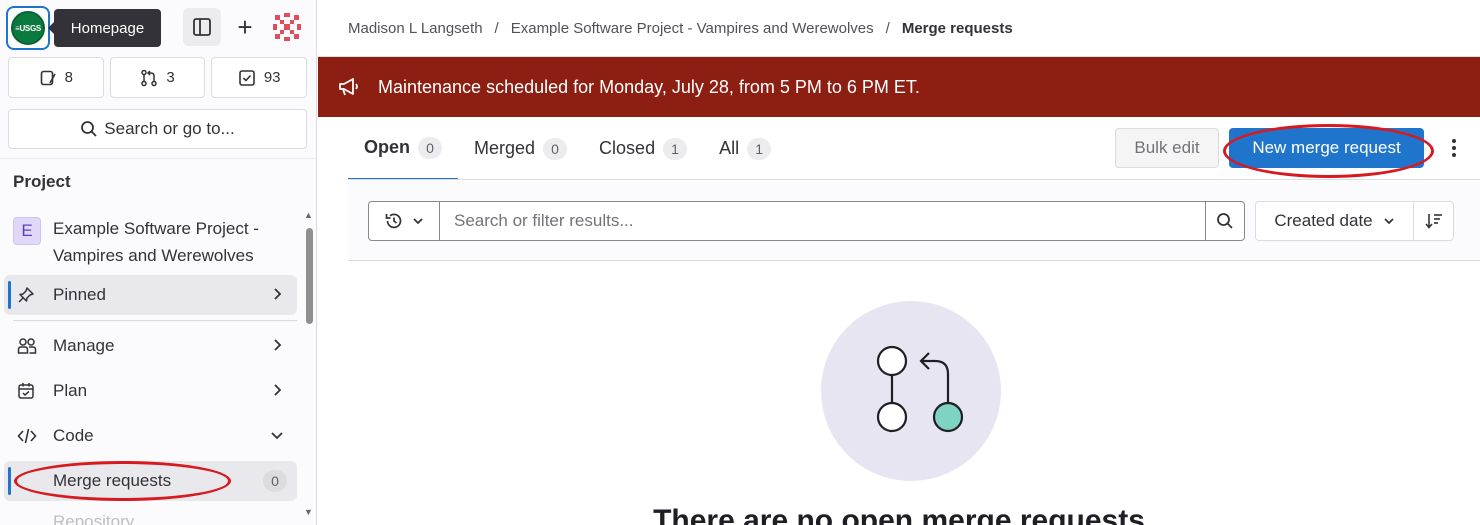  I want to click on user-avatar-button, so click(287, 27).